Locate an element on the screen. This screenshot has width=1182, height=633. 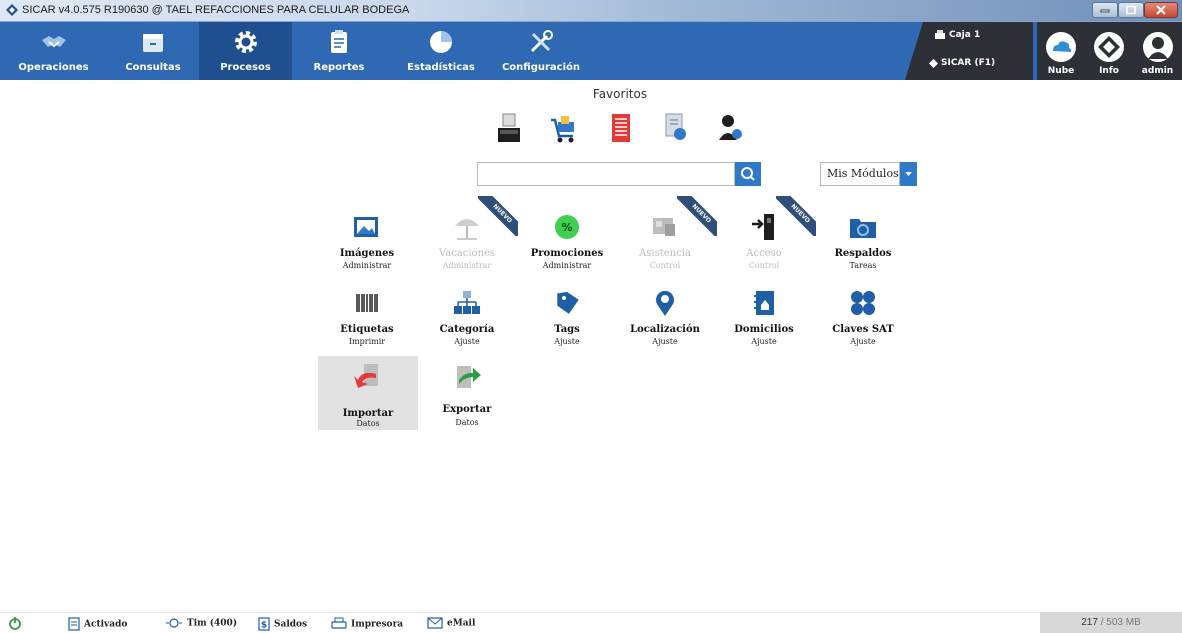
close-icon is located at coordinates (1161, 10).